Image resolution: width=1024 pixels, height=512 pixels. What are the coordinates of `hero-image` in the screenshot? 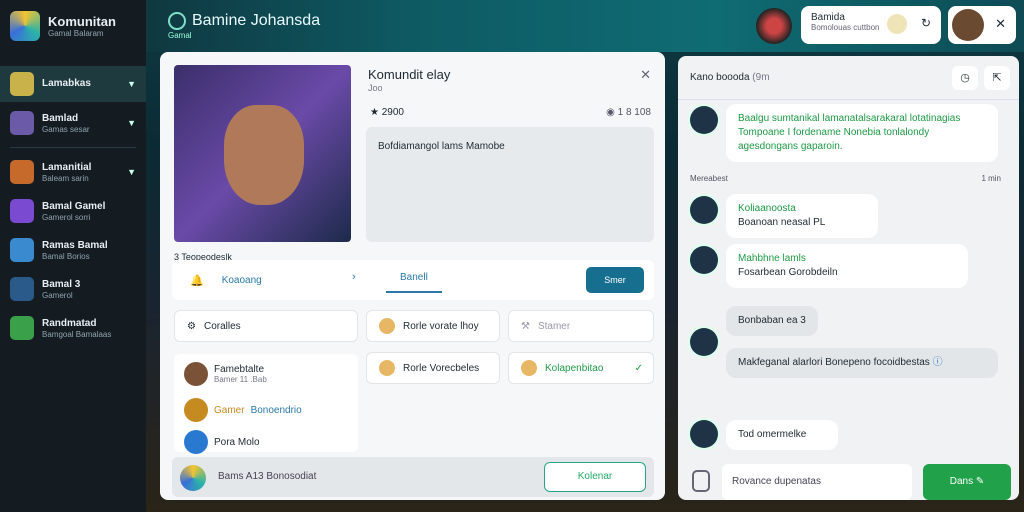 It's located at (262, 153).